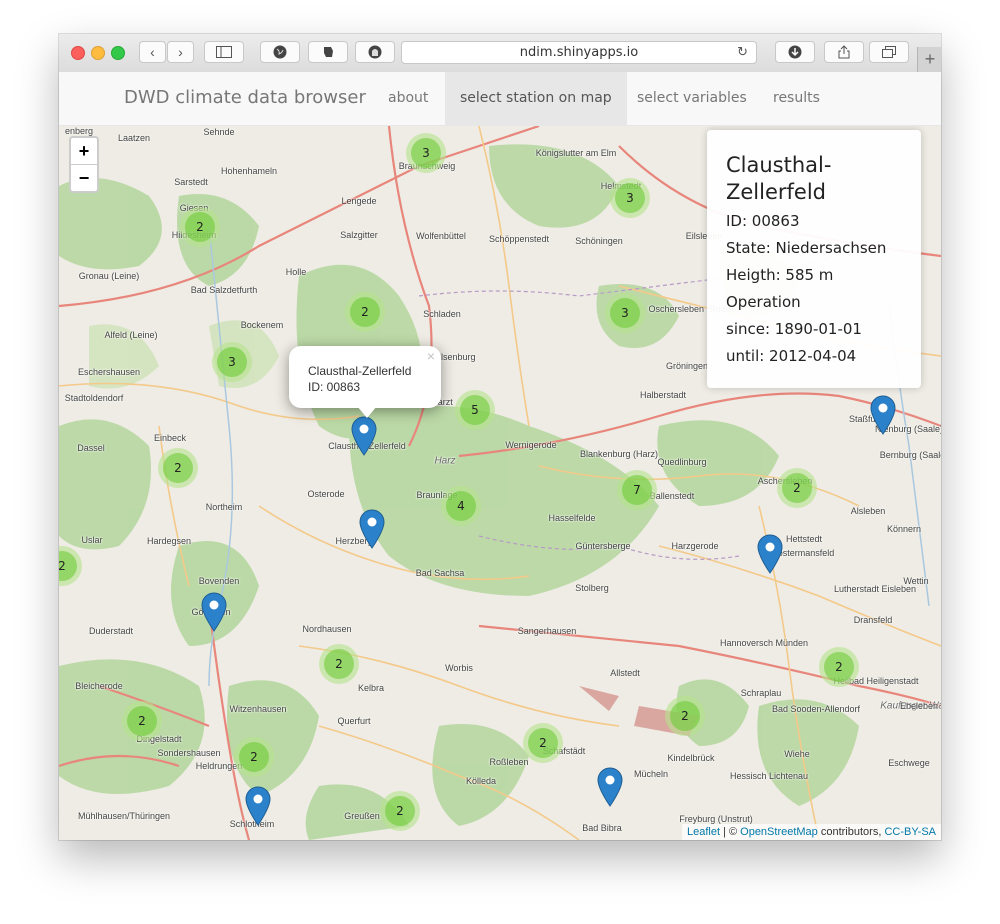 The width and height of the screenshot is (1000, 924). What do you see at coordinates (78, 53) in the screenshot?
I see `close-window-button` at bounding box center [78, 53].